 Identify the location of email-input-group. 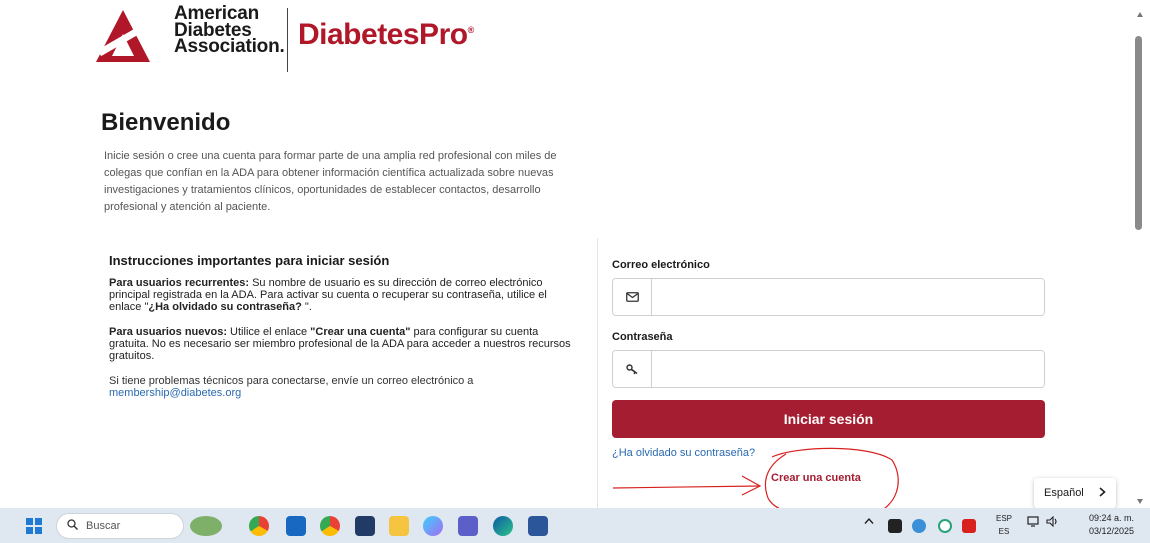
(828, 297).